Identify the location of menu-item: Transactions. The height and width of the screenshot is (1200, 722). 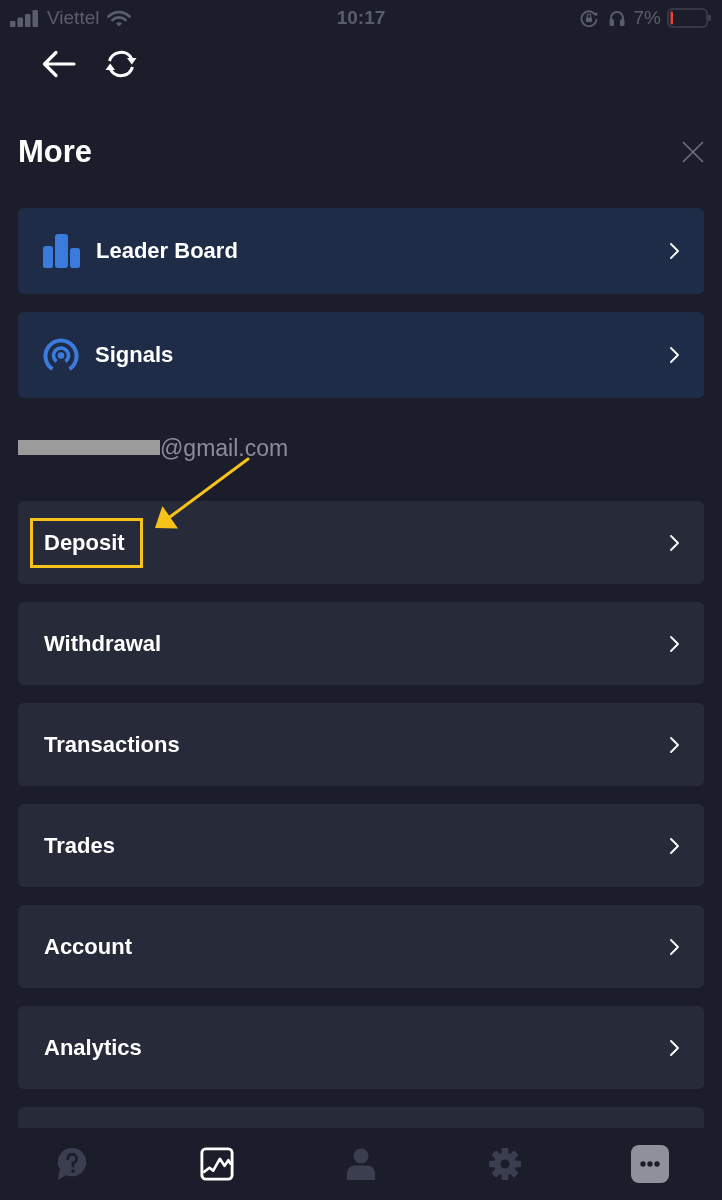
(361, 744).